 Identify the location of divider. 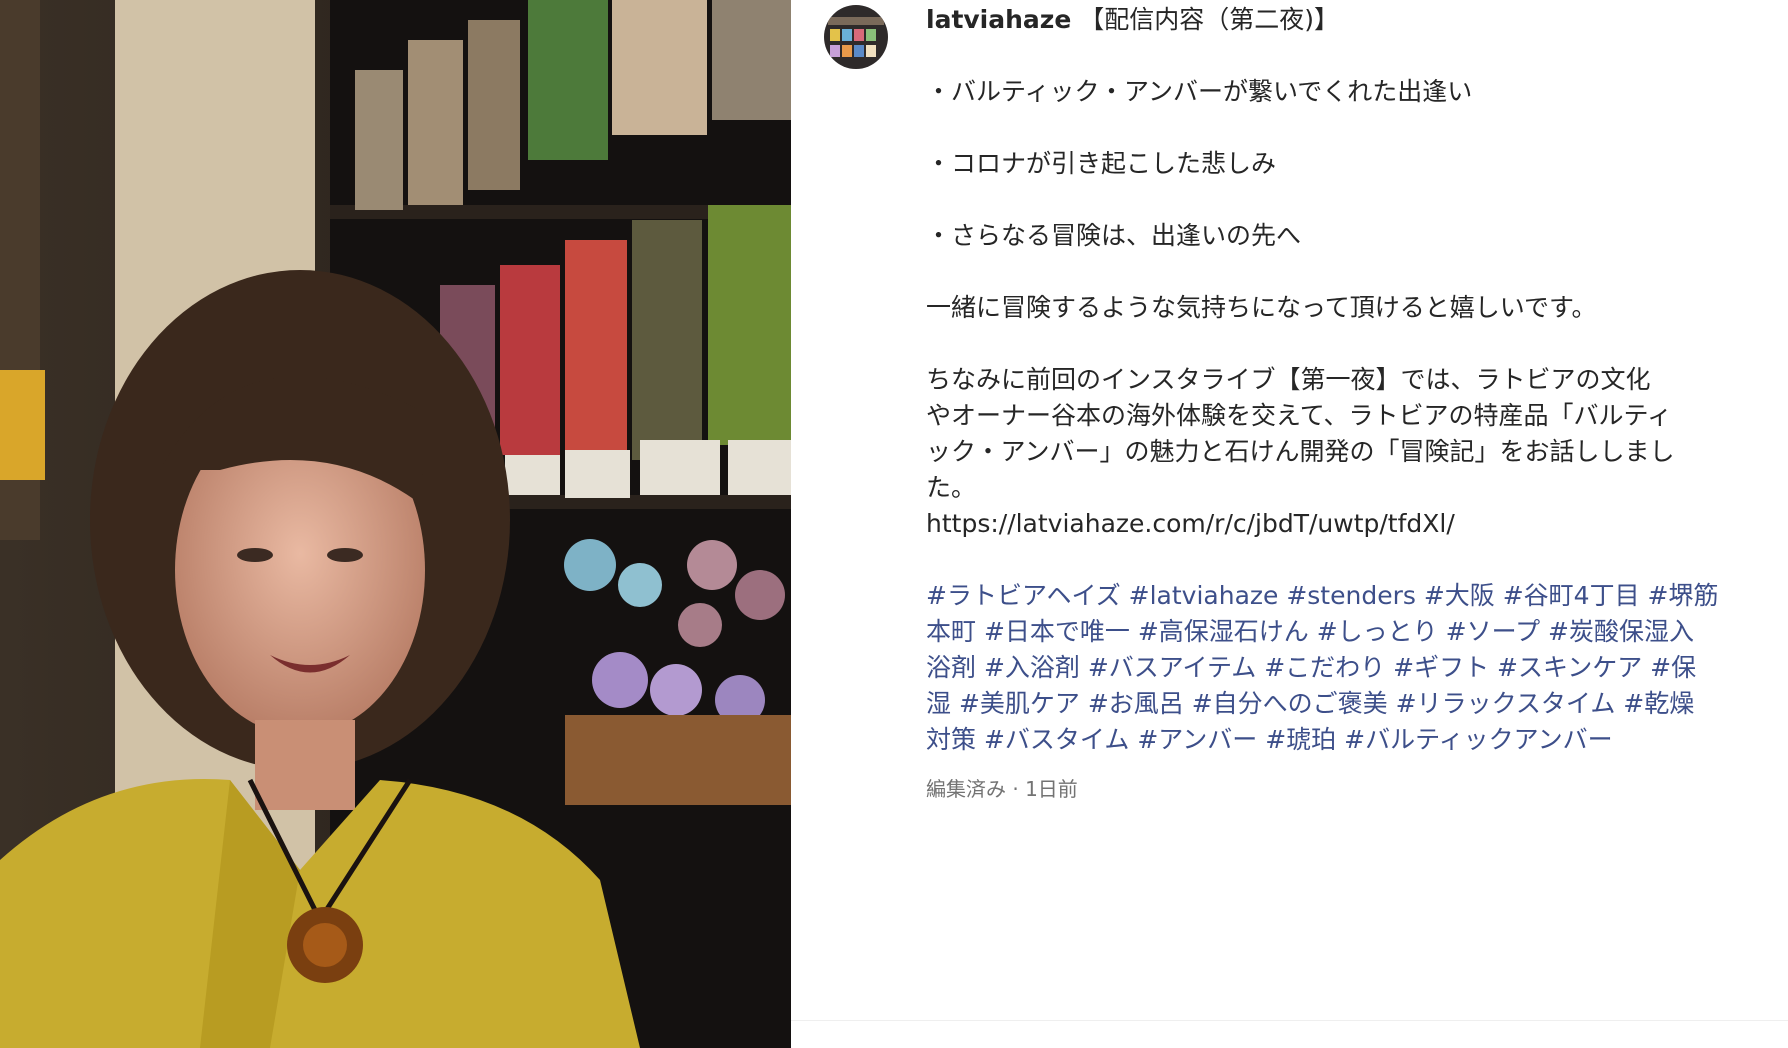
(1289, 1020).